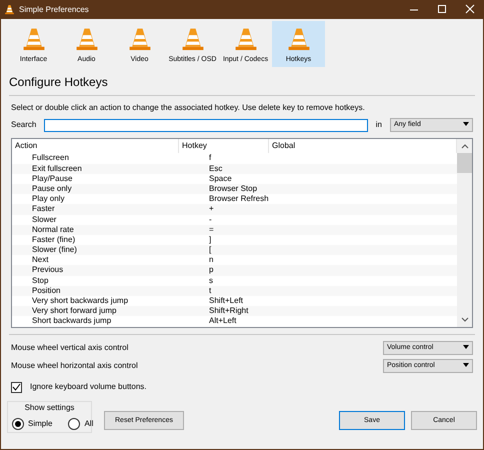  Describe the element at coordinates (233, 189) in the screenshot. I see `table-cell-text: Browser Stop` at that location.